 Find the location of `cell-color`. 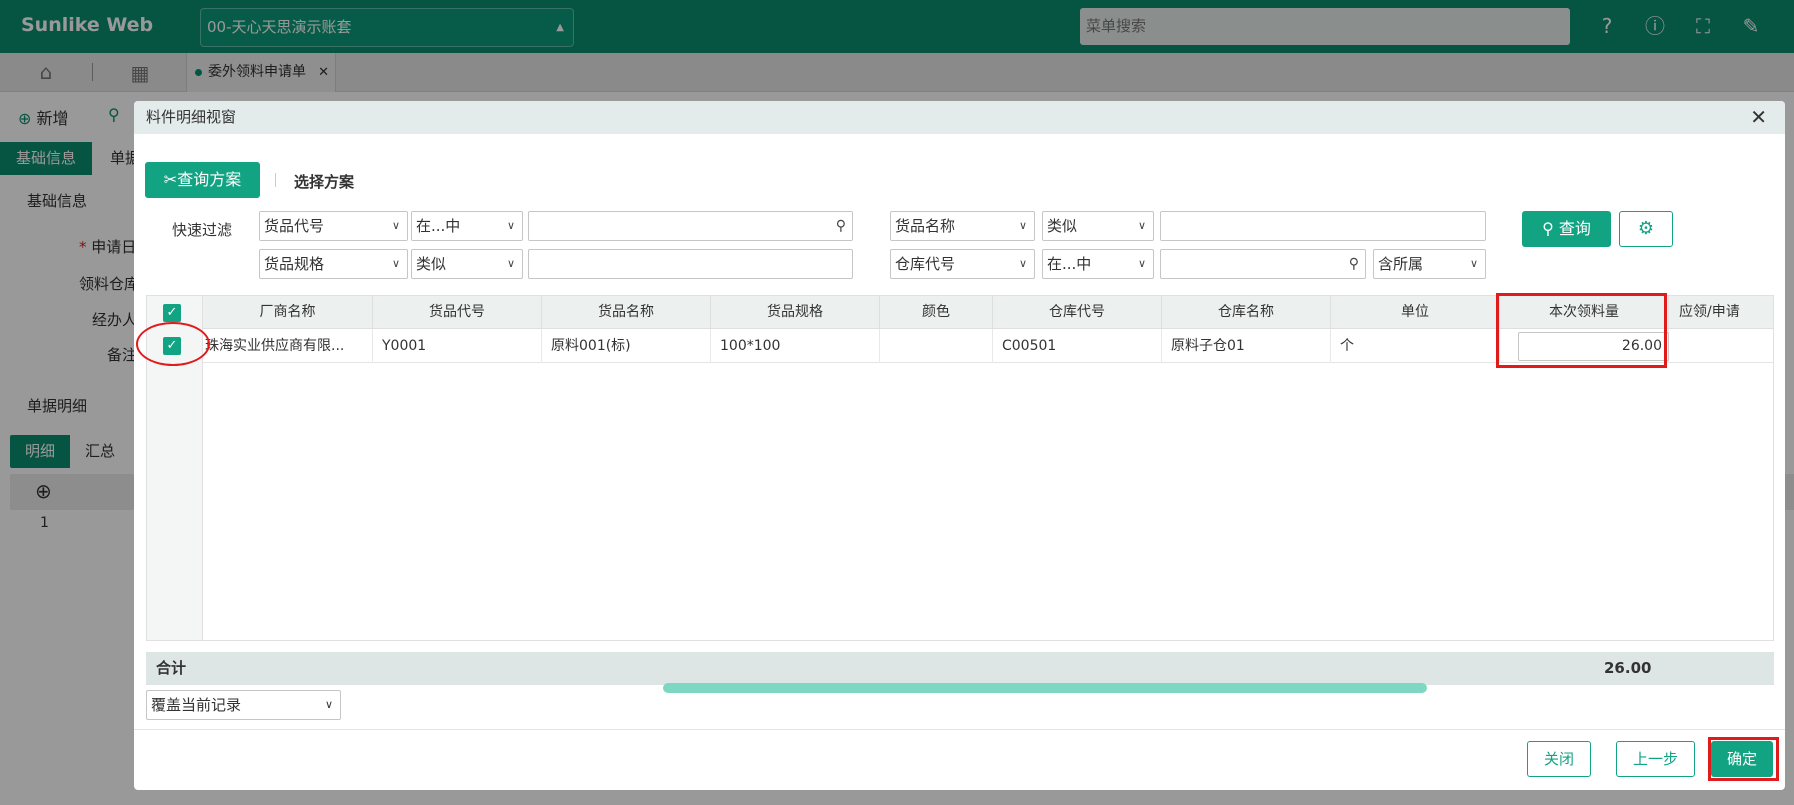

cell-color is located at coordinates (936, 346).